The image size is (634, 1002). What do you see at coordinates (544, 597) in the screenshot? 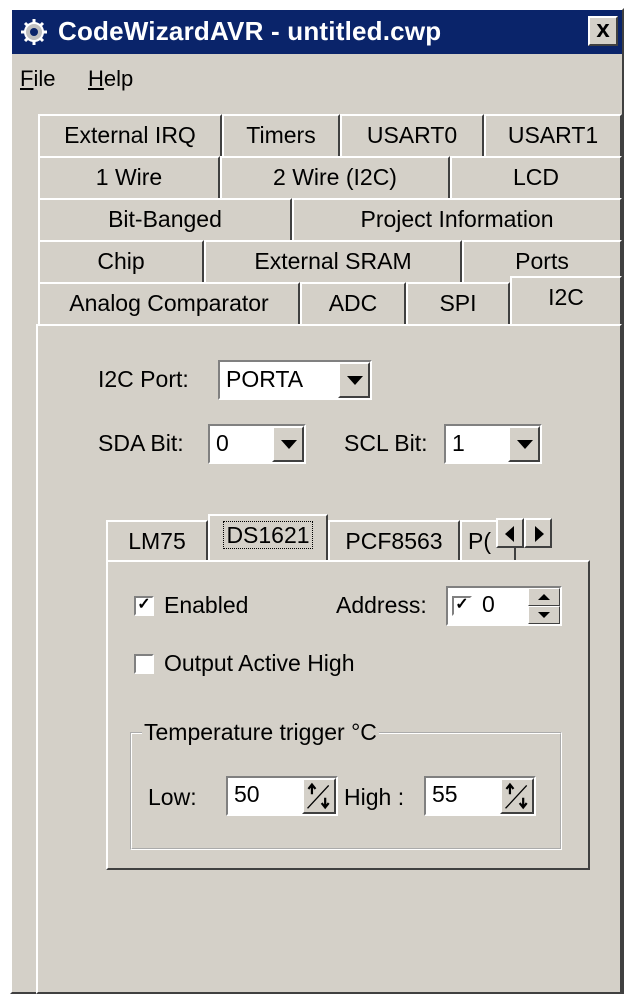
I see `spin-up-icon` at bounding box center [544, 597].